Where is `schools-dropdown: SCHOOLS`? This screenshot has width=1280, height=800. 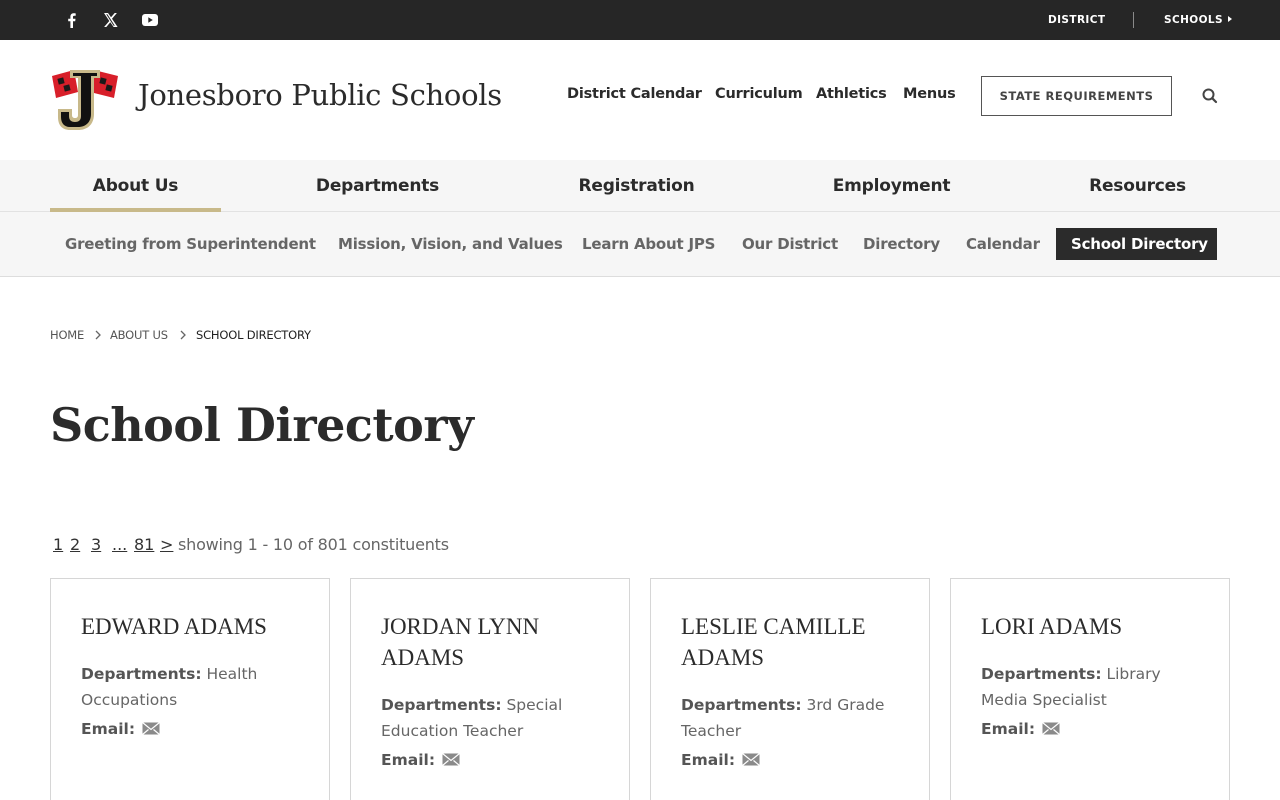
schools-dropdown: SCHOOLS is located at coordinates (1198, 20).